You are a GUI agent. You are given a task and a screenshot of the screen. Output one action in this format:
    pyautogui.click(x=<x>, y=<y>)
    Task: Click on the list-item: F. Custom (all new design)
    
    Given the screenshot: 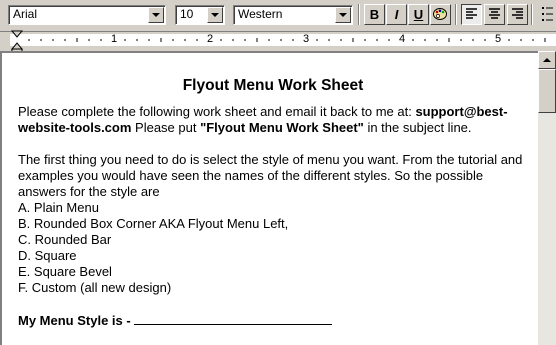 What is the action you would take?
    pyautogui.click(x=95, y=287)
    